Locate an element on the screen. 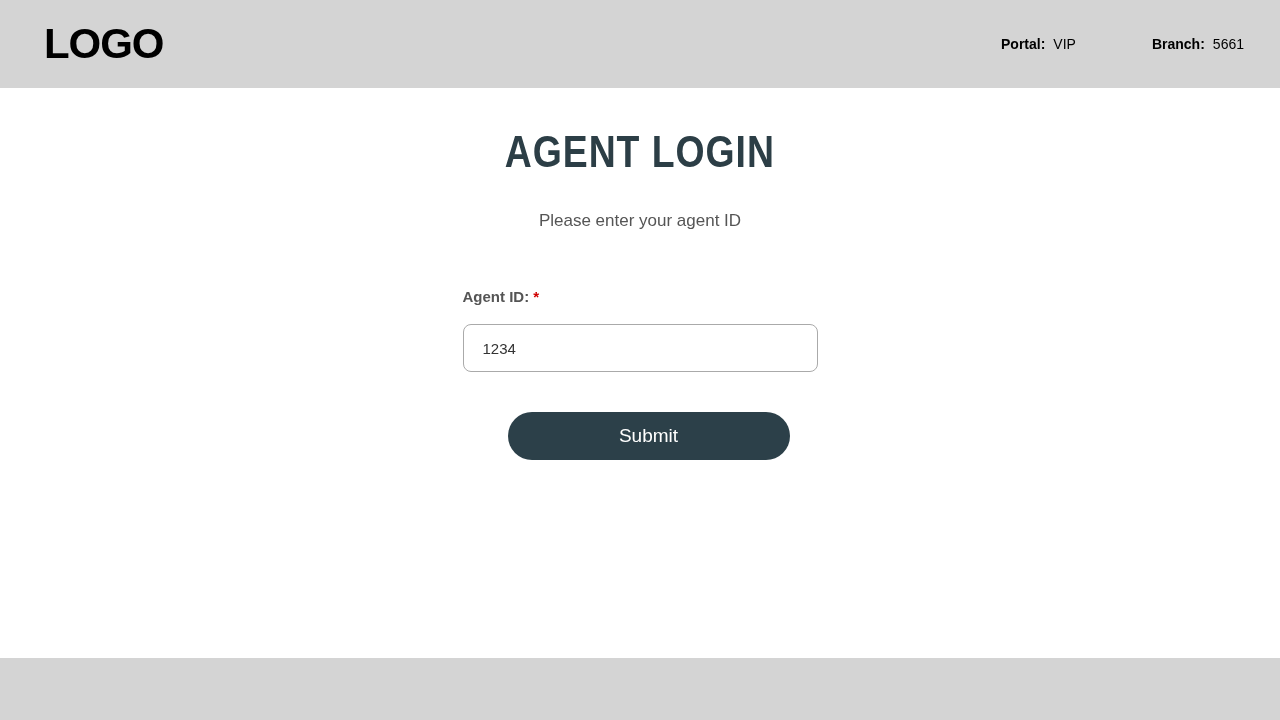 This screenshot has height=720, width=1280. logo: LOGO is located at coordinates (104, 44).